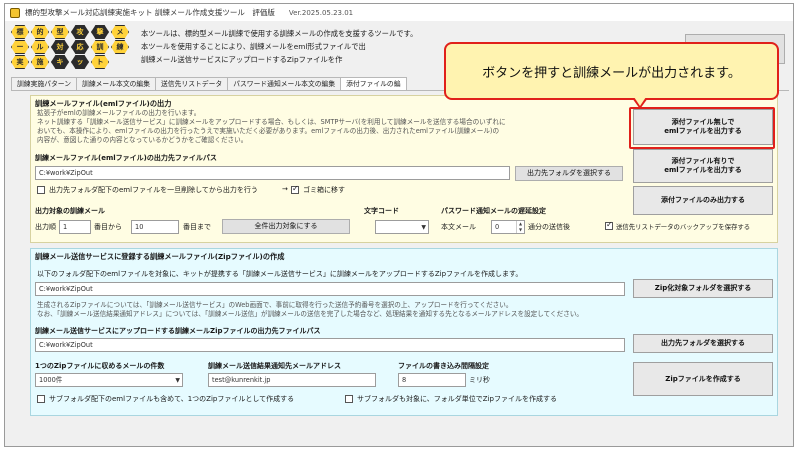 The width and height of the screenshot is (800, 450). What do you see at coordinates (160, 256) in the screenshot?
I see `zip-create-title: 訓練メール送信サービスに登録する訓練メールファイル(Zipファイル)の作成` at bounding box center [160, 256].